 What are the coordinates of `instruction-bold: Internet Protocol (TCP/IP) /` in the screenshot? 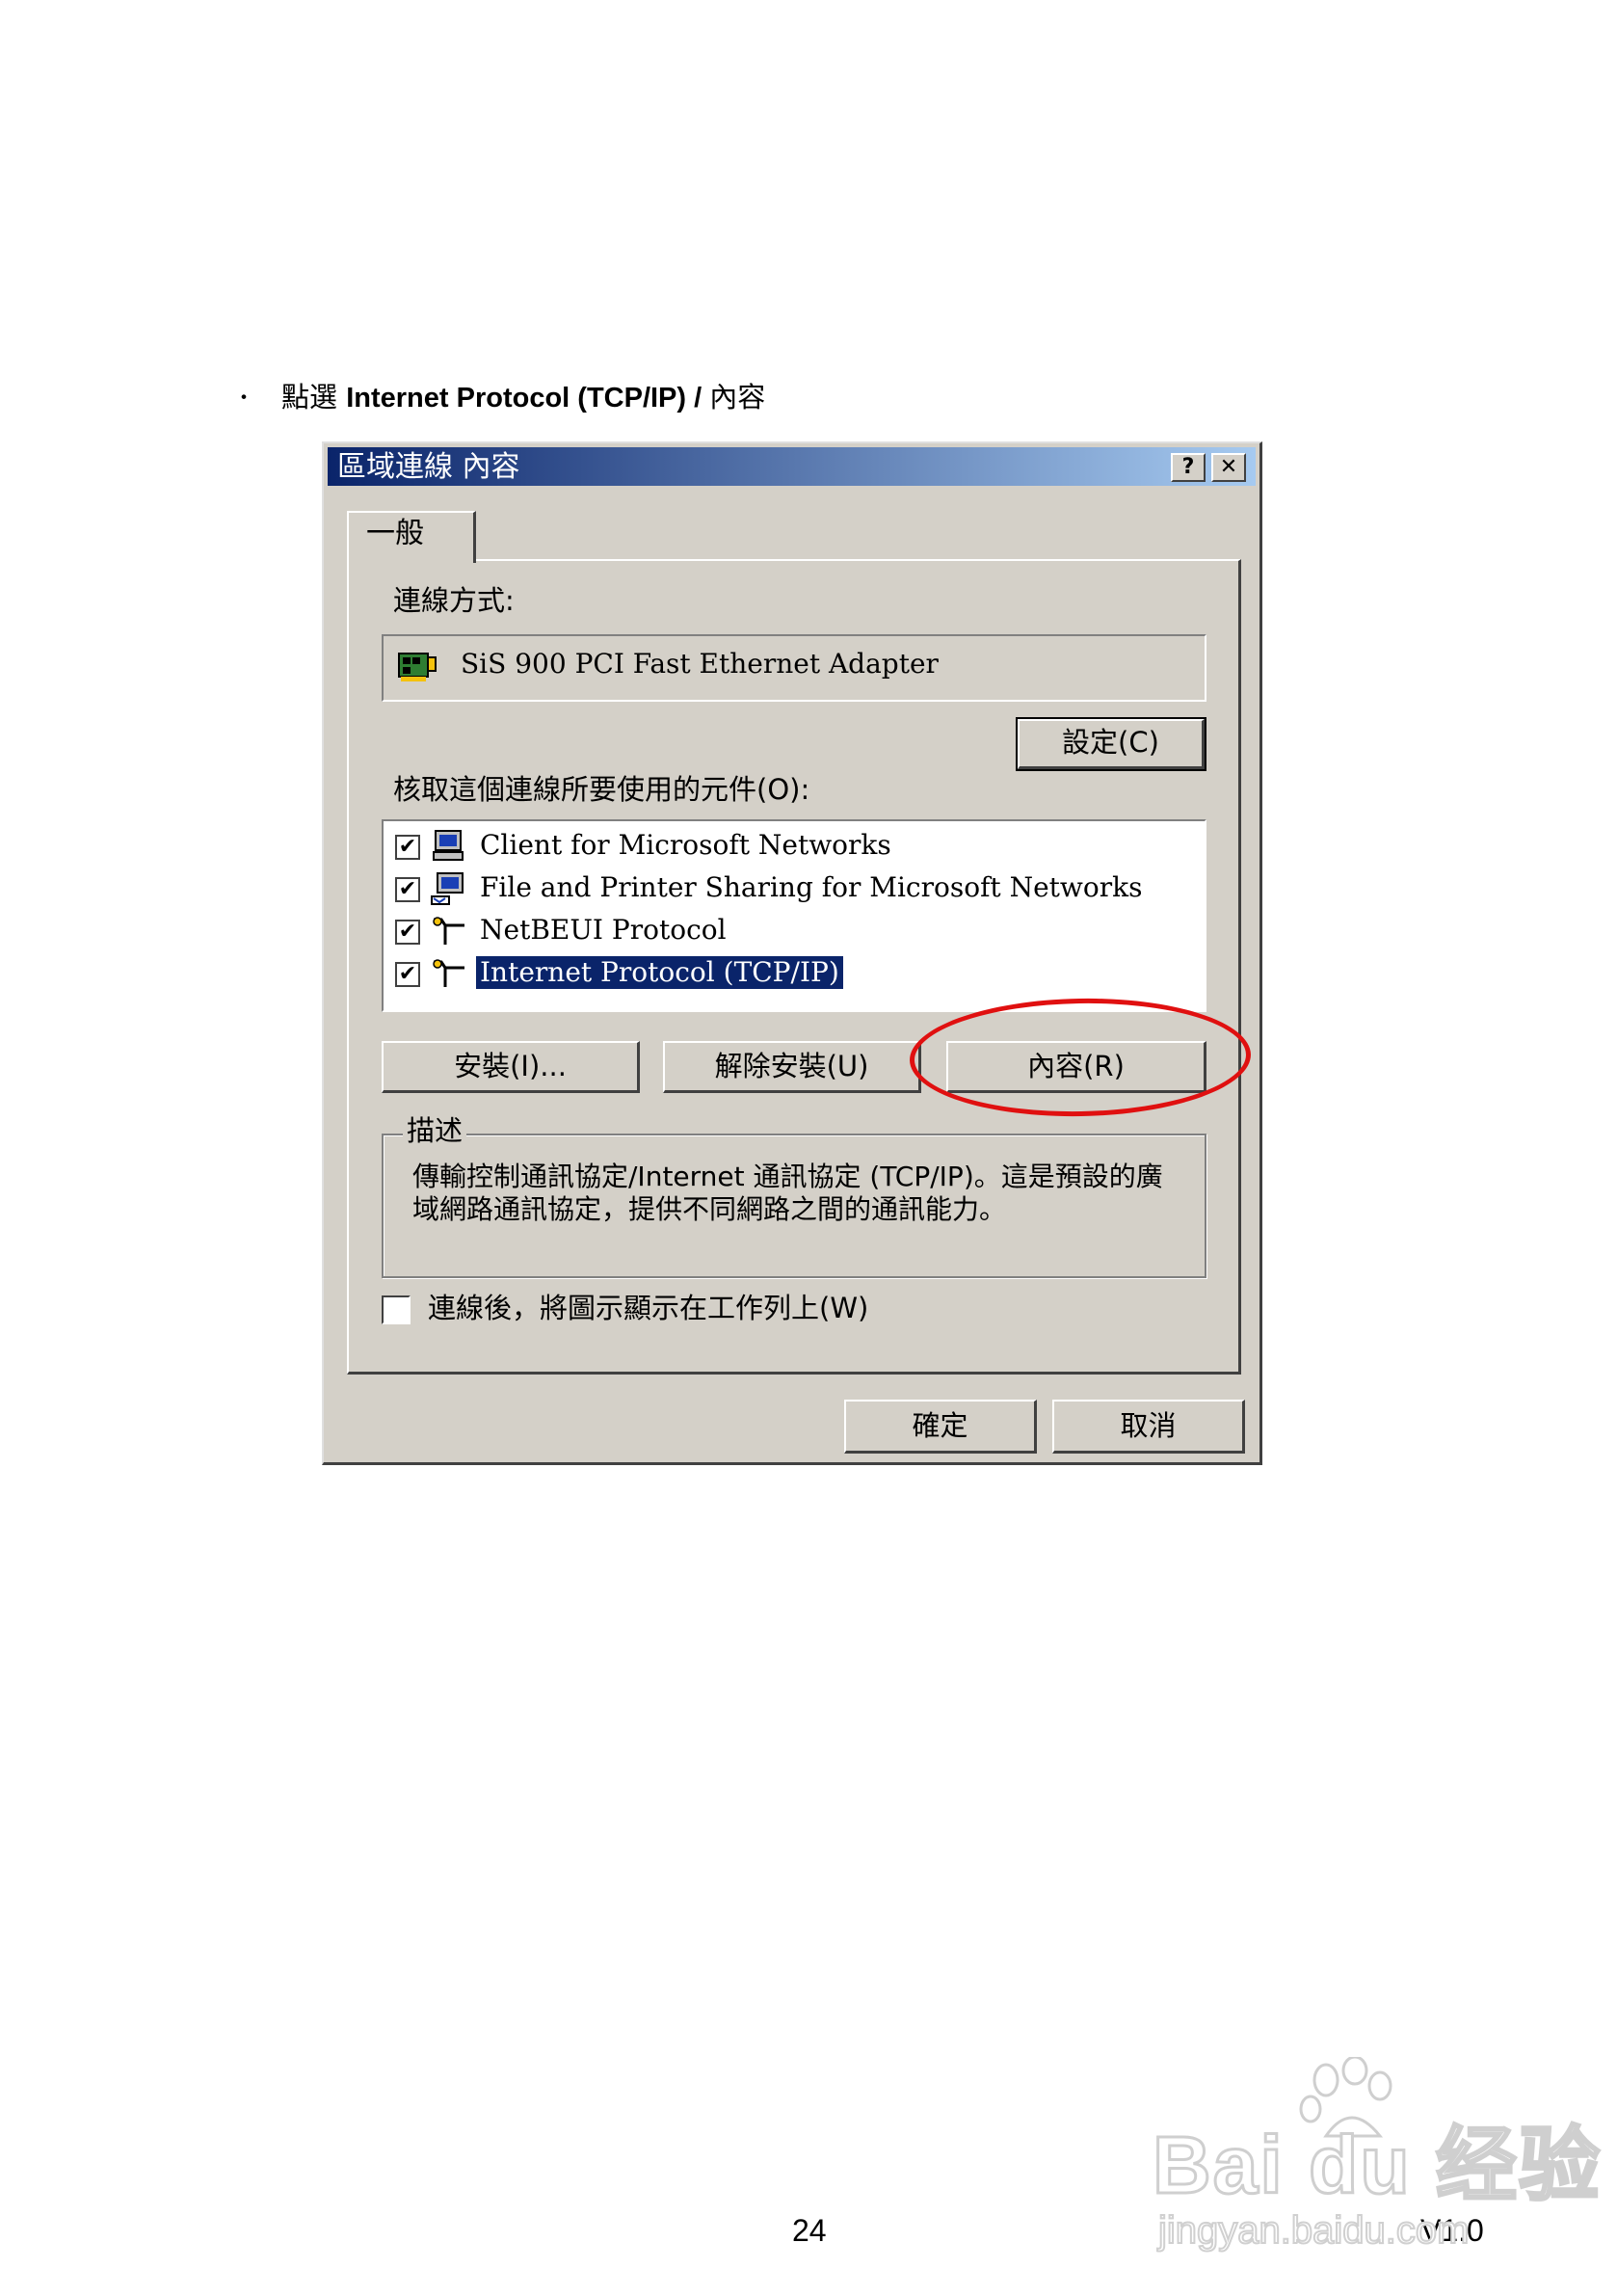 It's located at (528, 398).